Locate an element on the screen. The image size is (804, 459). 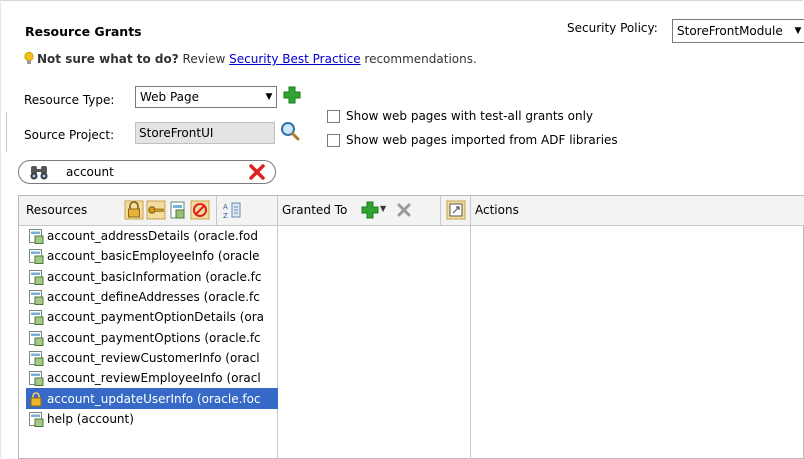
row-label: account_basicEmployeeInfo (oracle is located at coordinates (153, 256).